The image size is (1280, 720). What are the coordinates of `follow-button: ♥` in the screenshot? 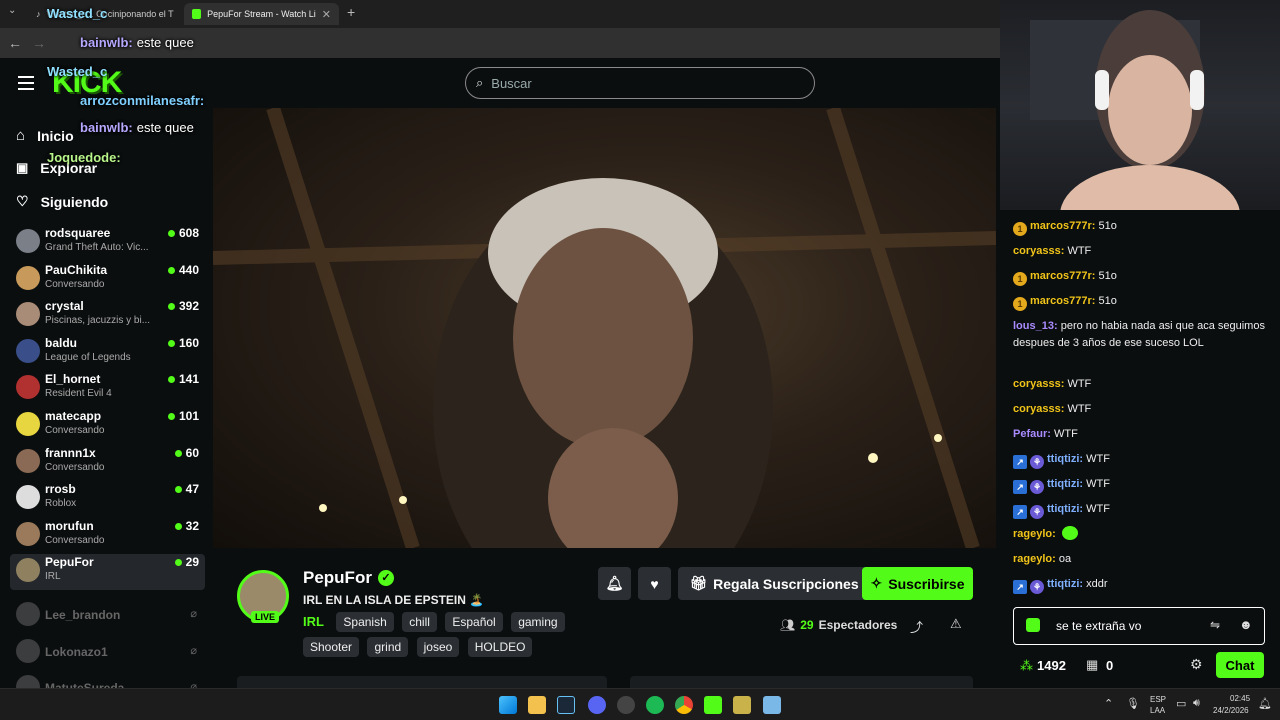 It's located at (654, 583).